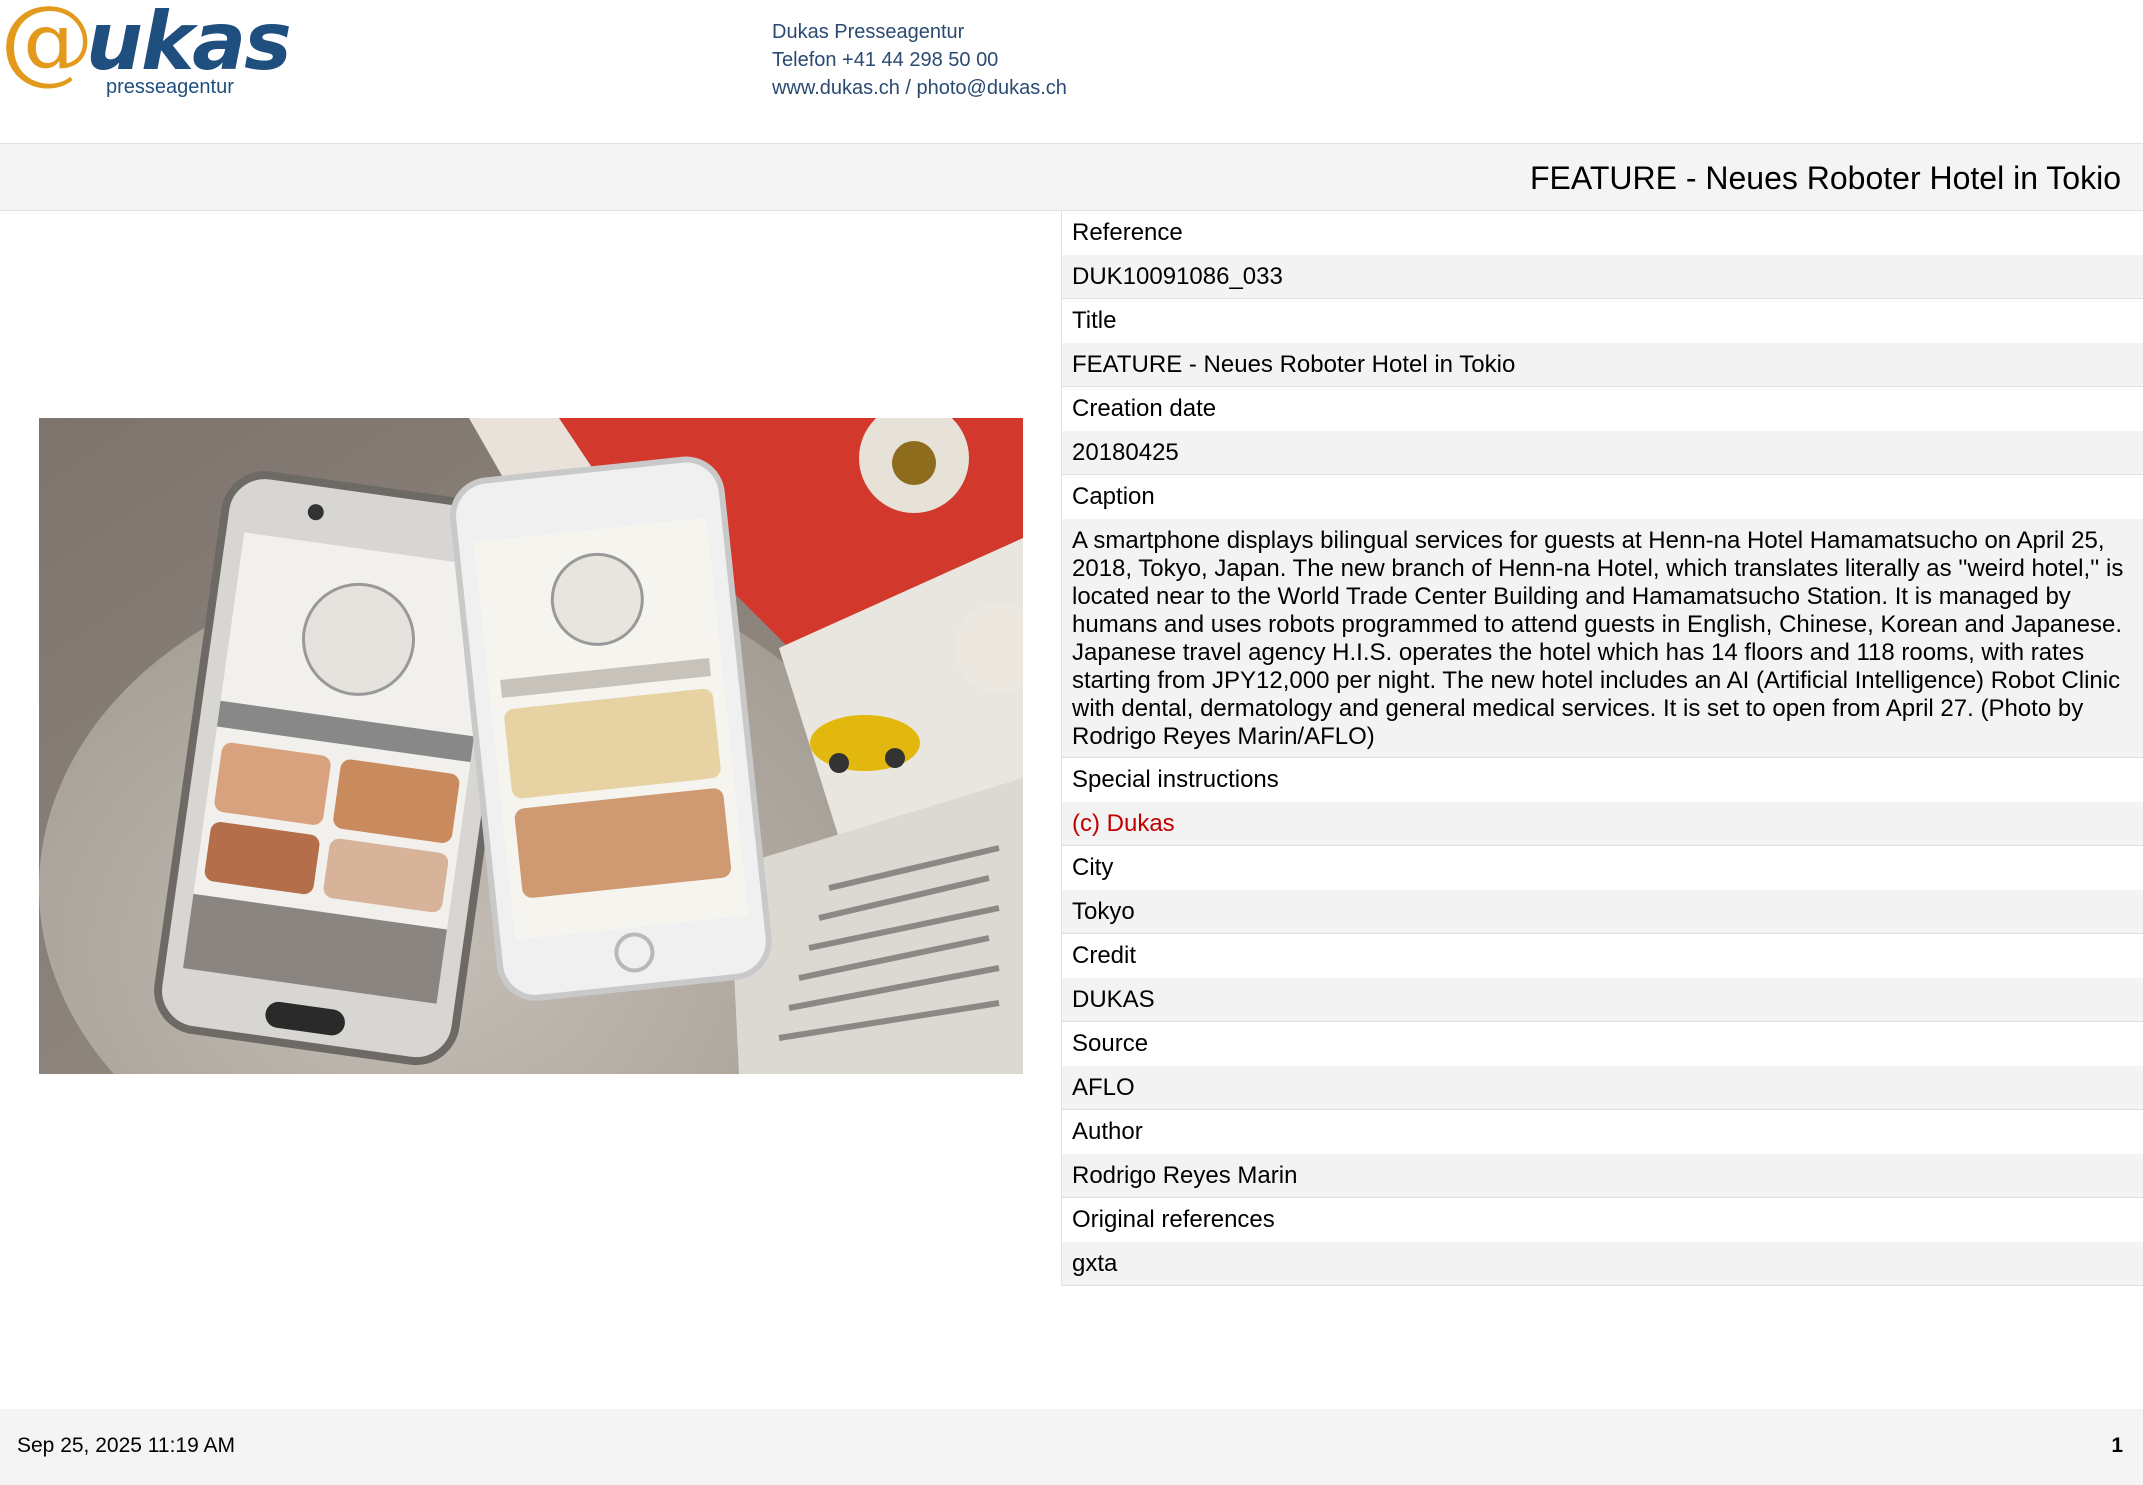 The image size is (2143, 1485). I want to click on field-value-source: AFLO, so click(1602, 1088).